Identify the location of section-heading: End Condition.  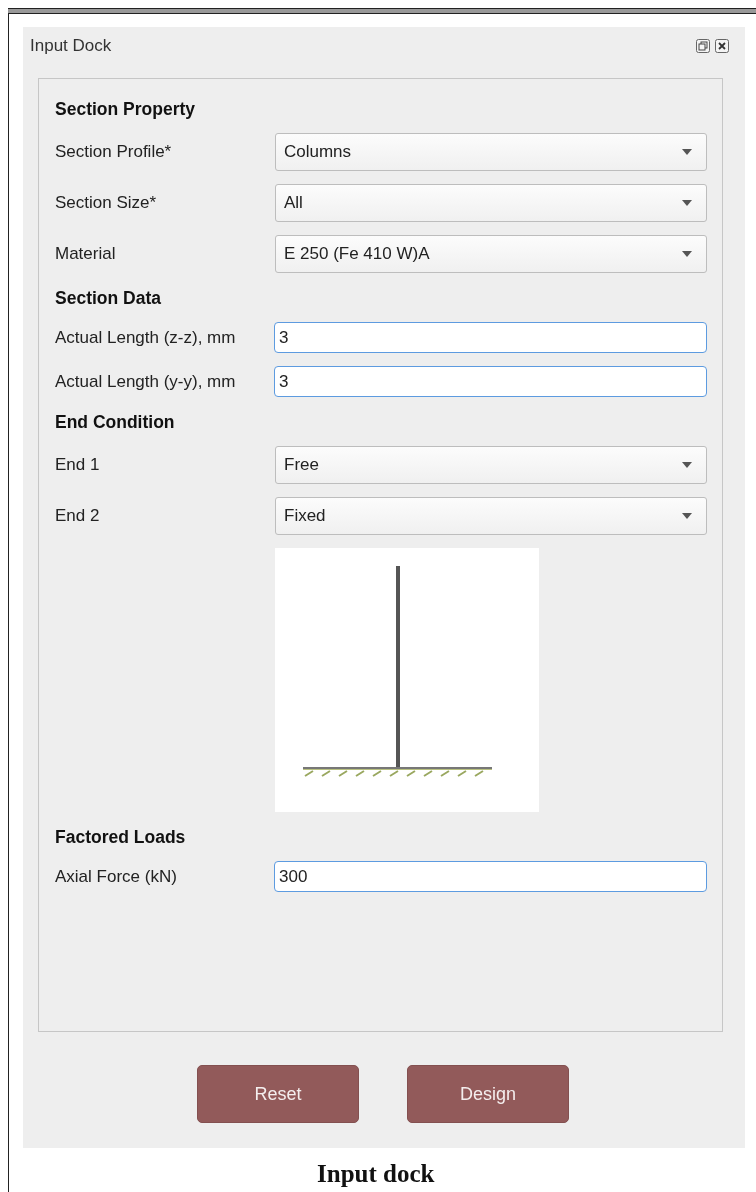
(115, 422).